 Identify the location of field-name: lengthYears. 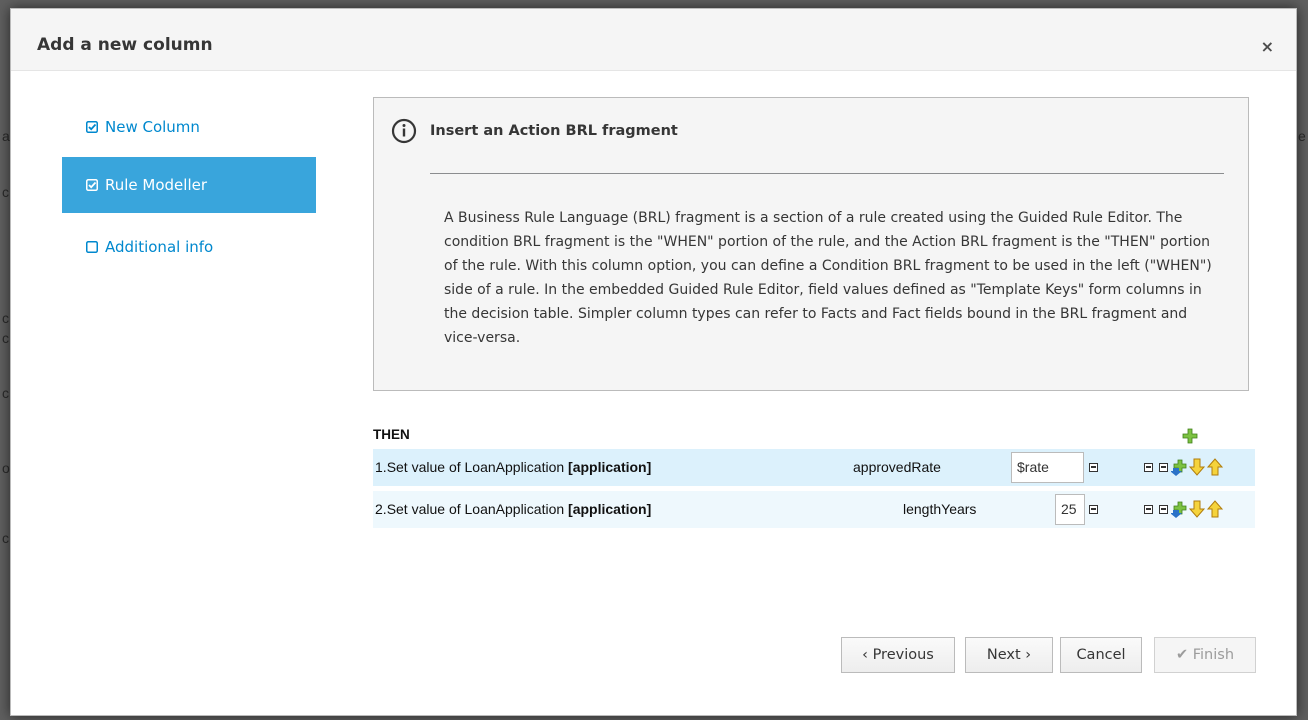
(940, 509).